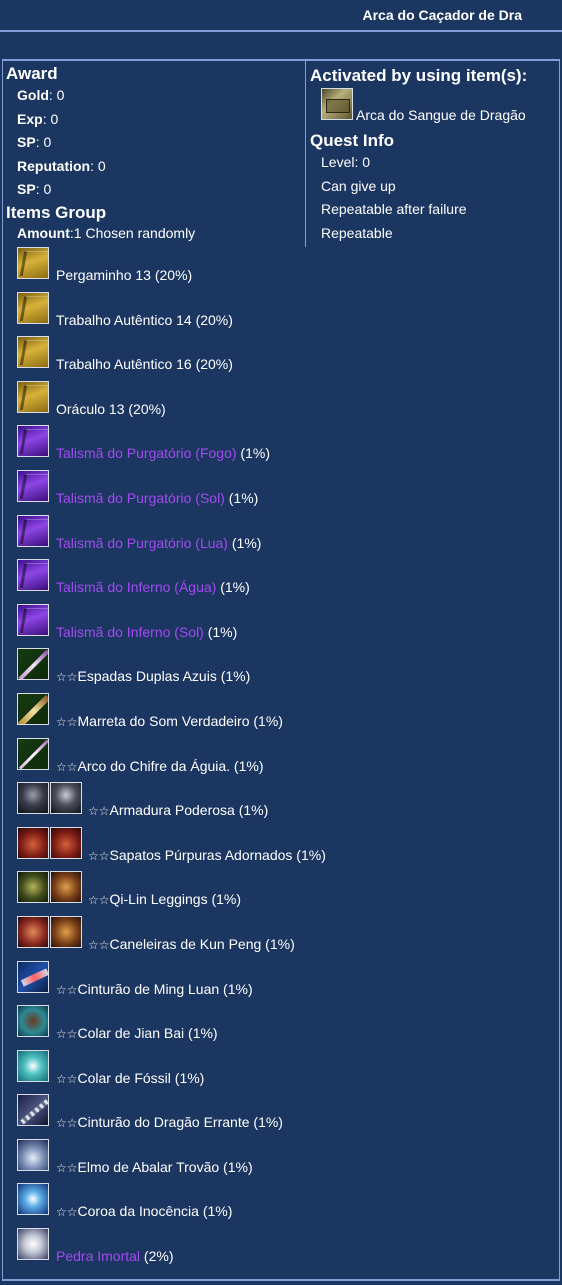 The width and height of the screenshot is (562, 1285). What do you see at coordinates (103, 275) in the screenshot?
I see `item-name: Pergaminho 13` at bounding box center [103, 275].